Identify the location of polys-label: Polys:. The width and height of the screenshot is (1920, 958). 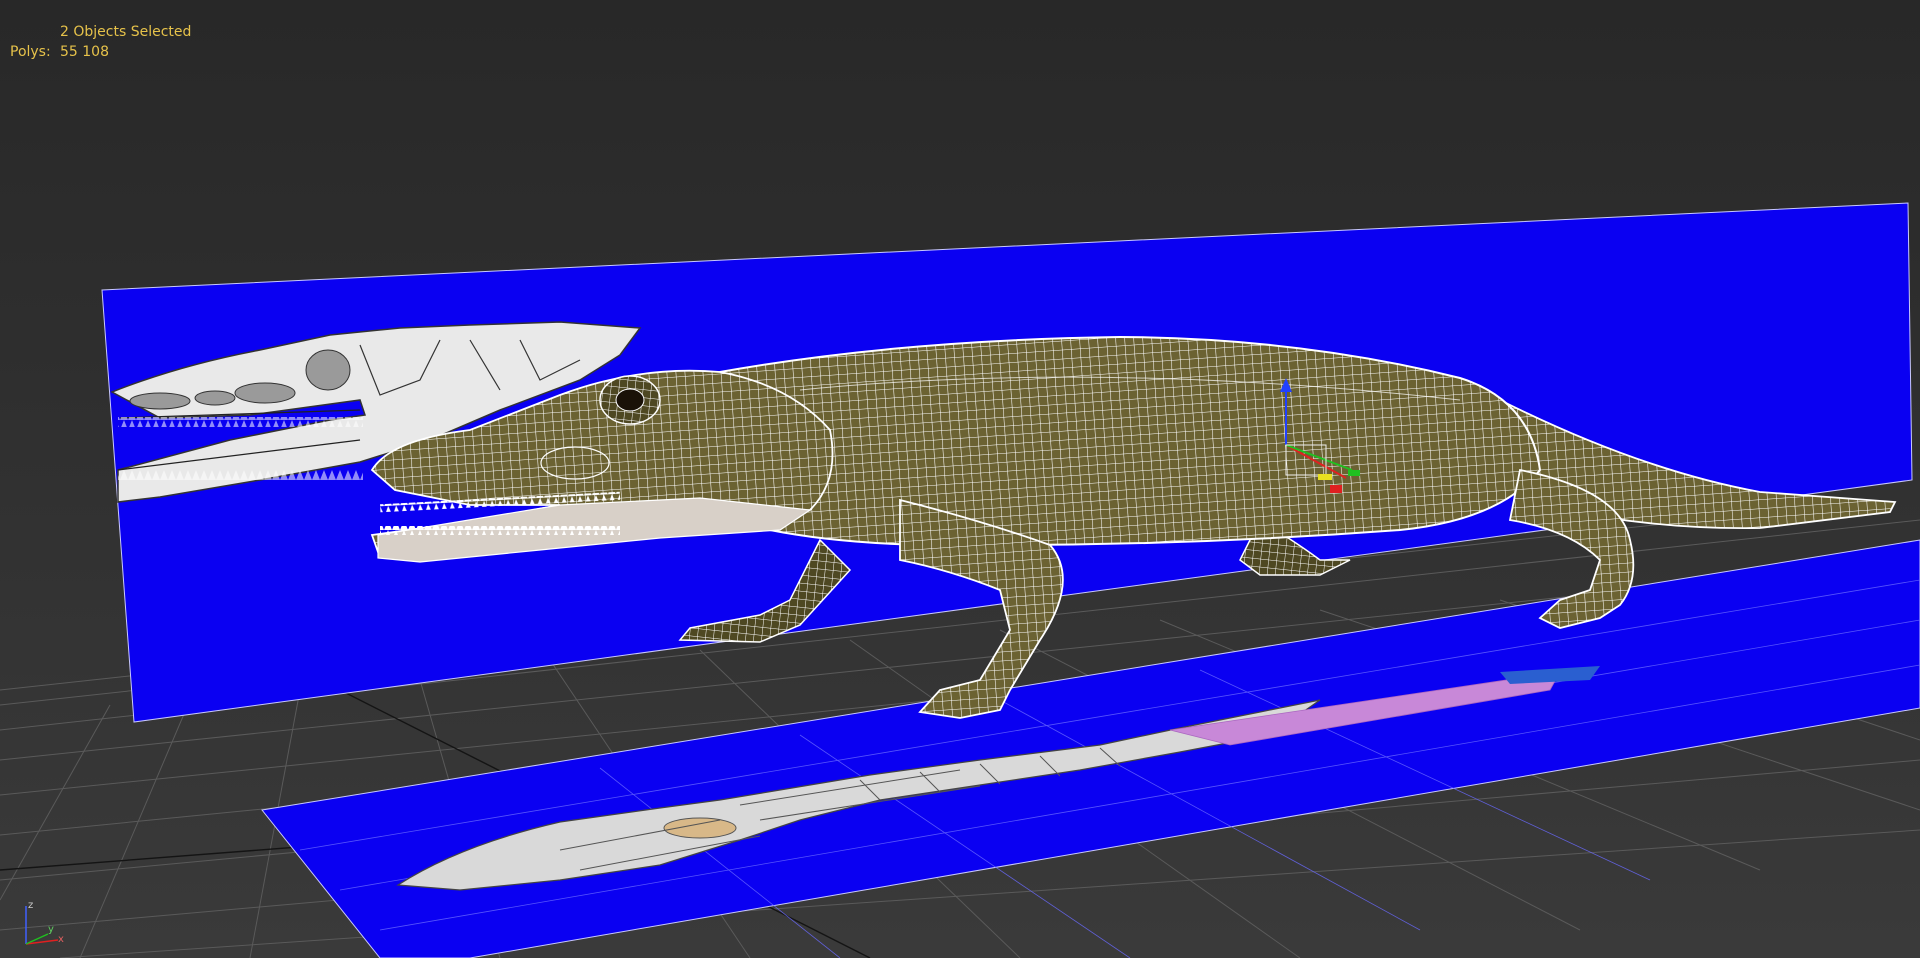
(30, 52).